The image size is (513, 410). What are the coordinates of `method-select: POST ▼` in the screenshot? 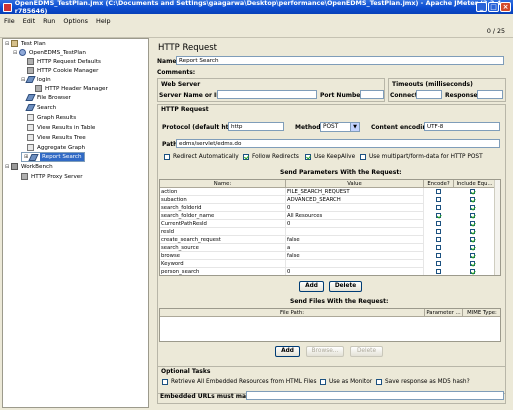 It's located at (340, 127).